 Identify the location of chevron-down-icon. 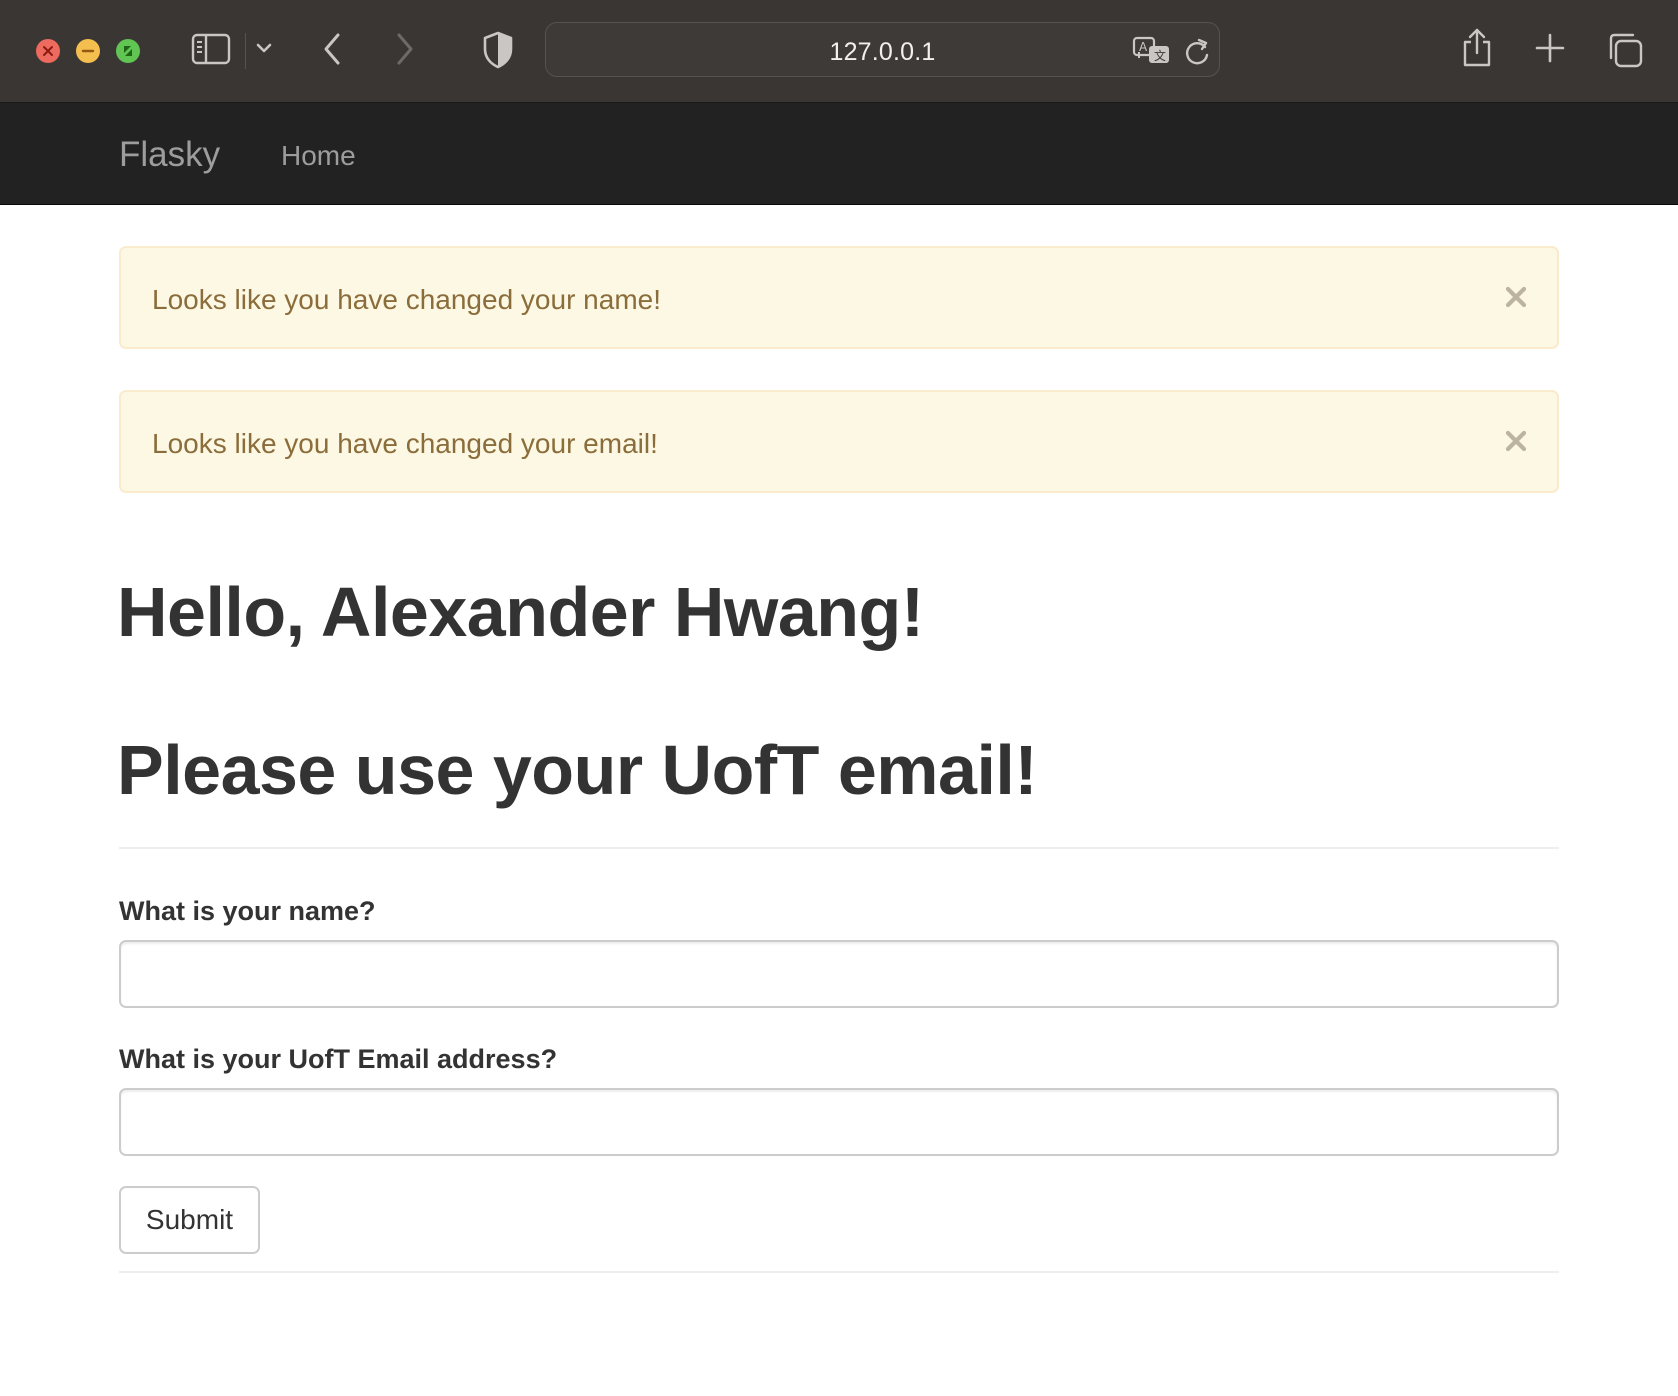
(264, 48).